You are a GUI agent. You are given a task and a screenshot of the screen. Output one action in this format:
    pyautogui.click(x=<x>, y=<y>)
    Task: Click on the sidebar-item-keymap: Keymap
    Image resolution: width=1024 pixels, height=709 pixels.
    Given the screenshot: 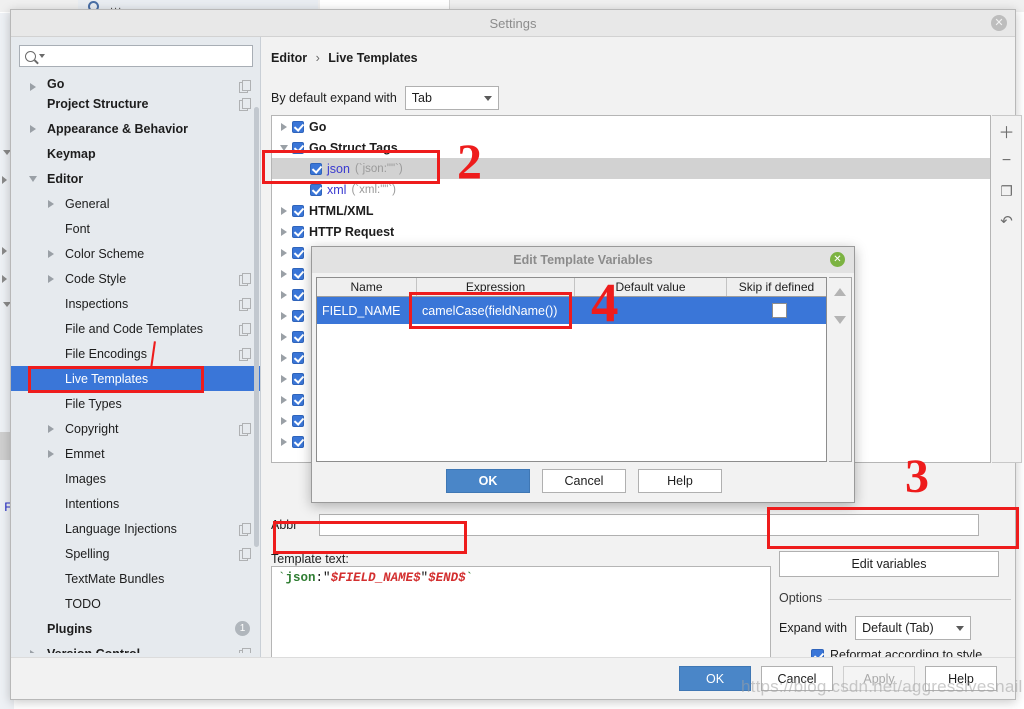 What is the action you would take?
    pyautogui.click(x=135, y=153)
    